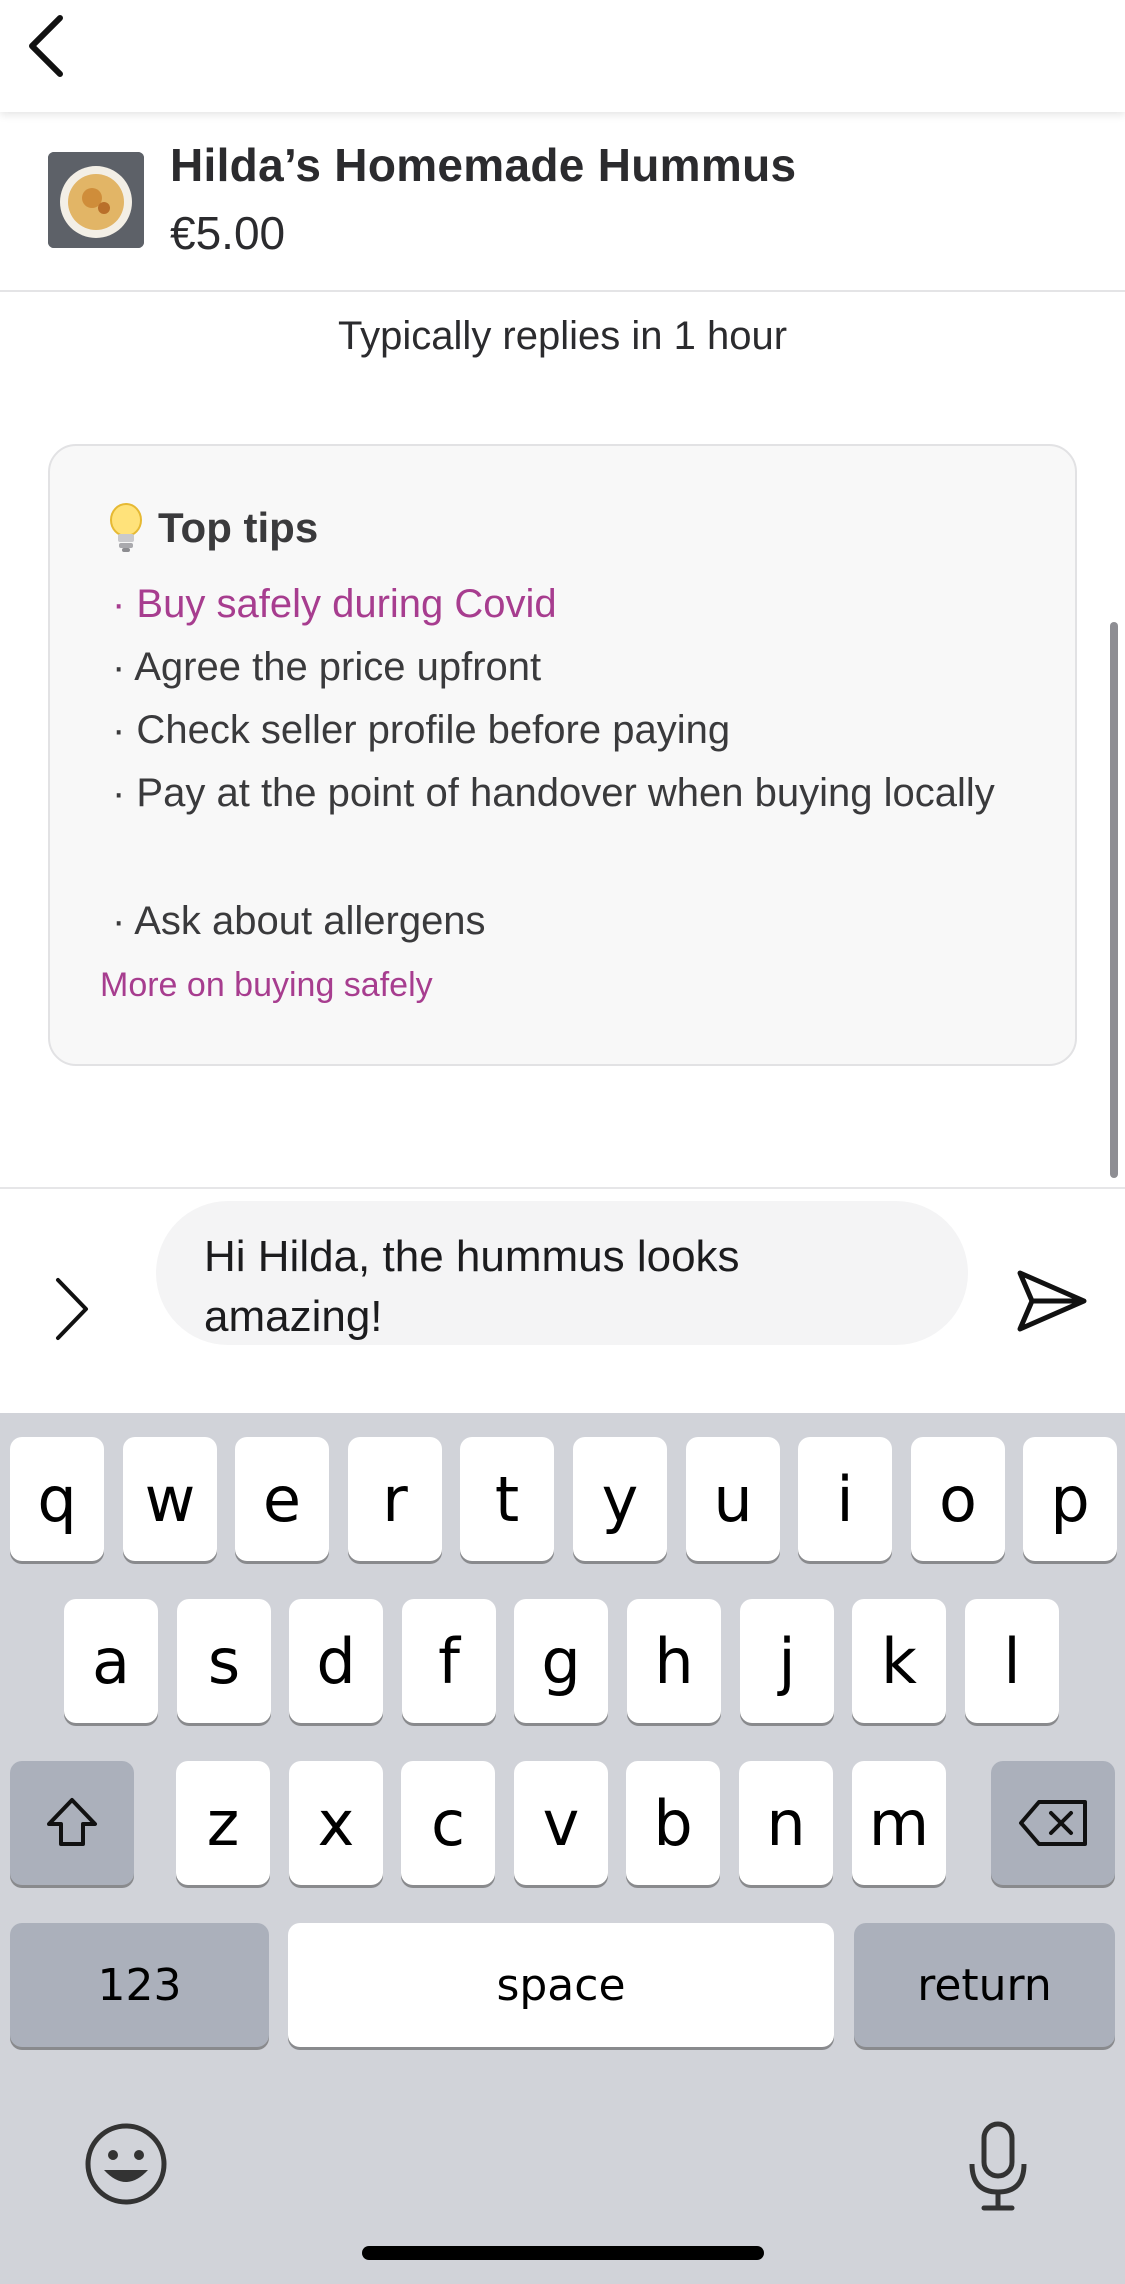 This screenshot has height=2284, width=1125. I want to click on tip-item: · Agree the price upfront, so click(327, 667).